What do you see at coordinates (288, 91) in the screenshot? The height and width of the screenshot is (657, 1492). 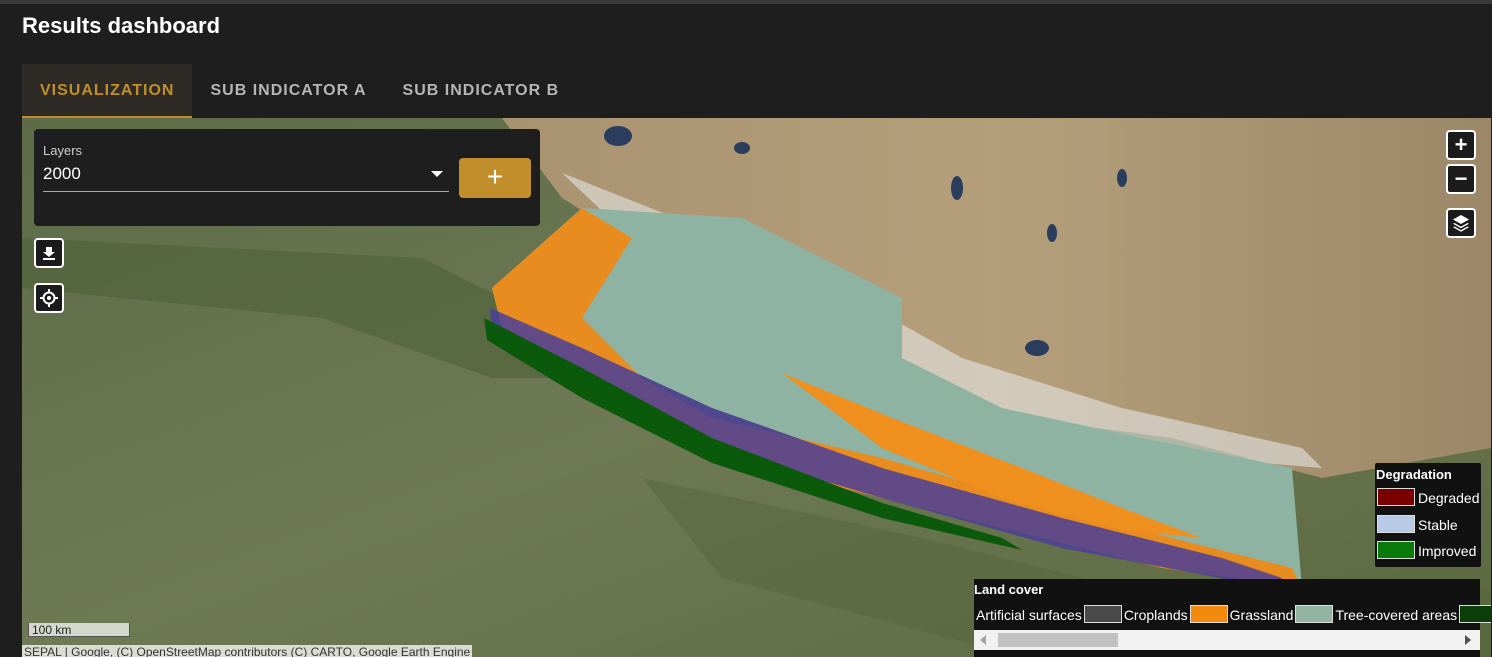 I see `tab-sub-indicator-a: SUB INDICATOR A` at bounding box center [288, 91].